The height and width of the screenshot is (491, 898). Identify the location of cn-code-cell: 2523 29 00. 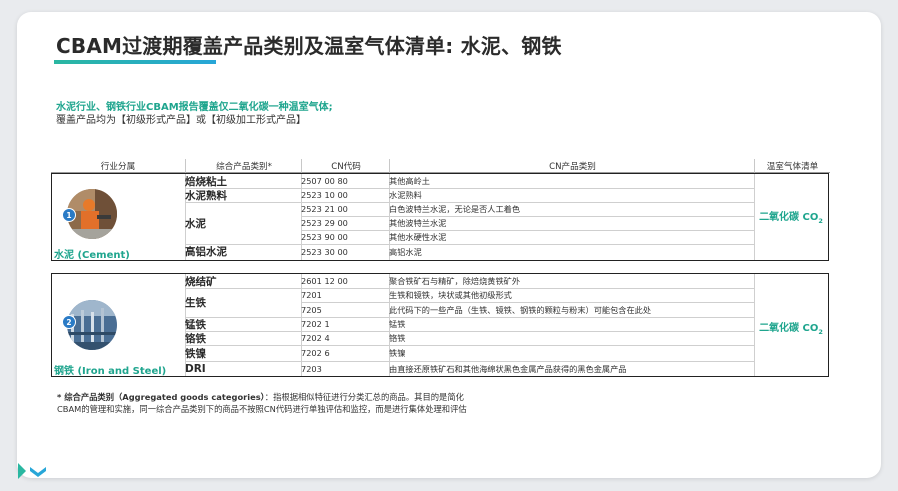
(324, 223).